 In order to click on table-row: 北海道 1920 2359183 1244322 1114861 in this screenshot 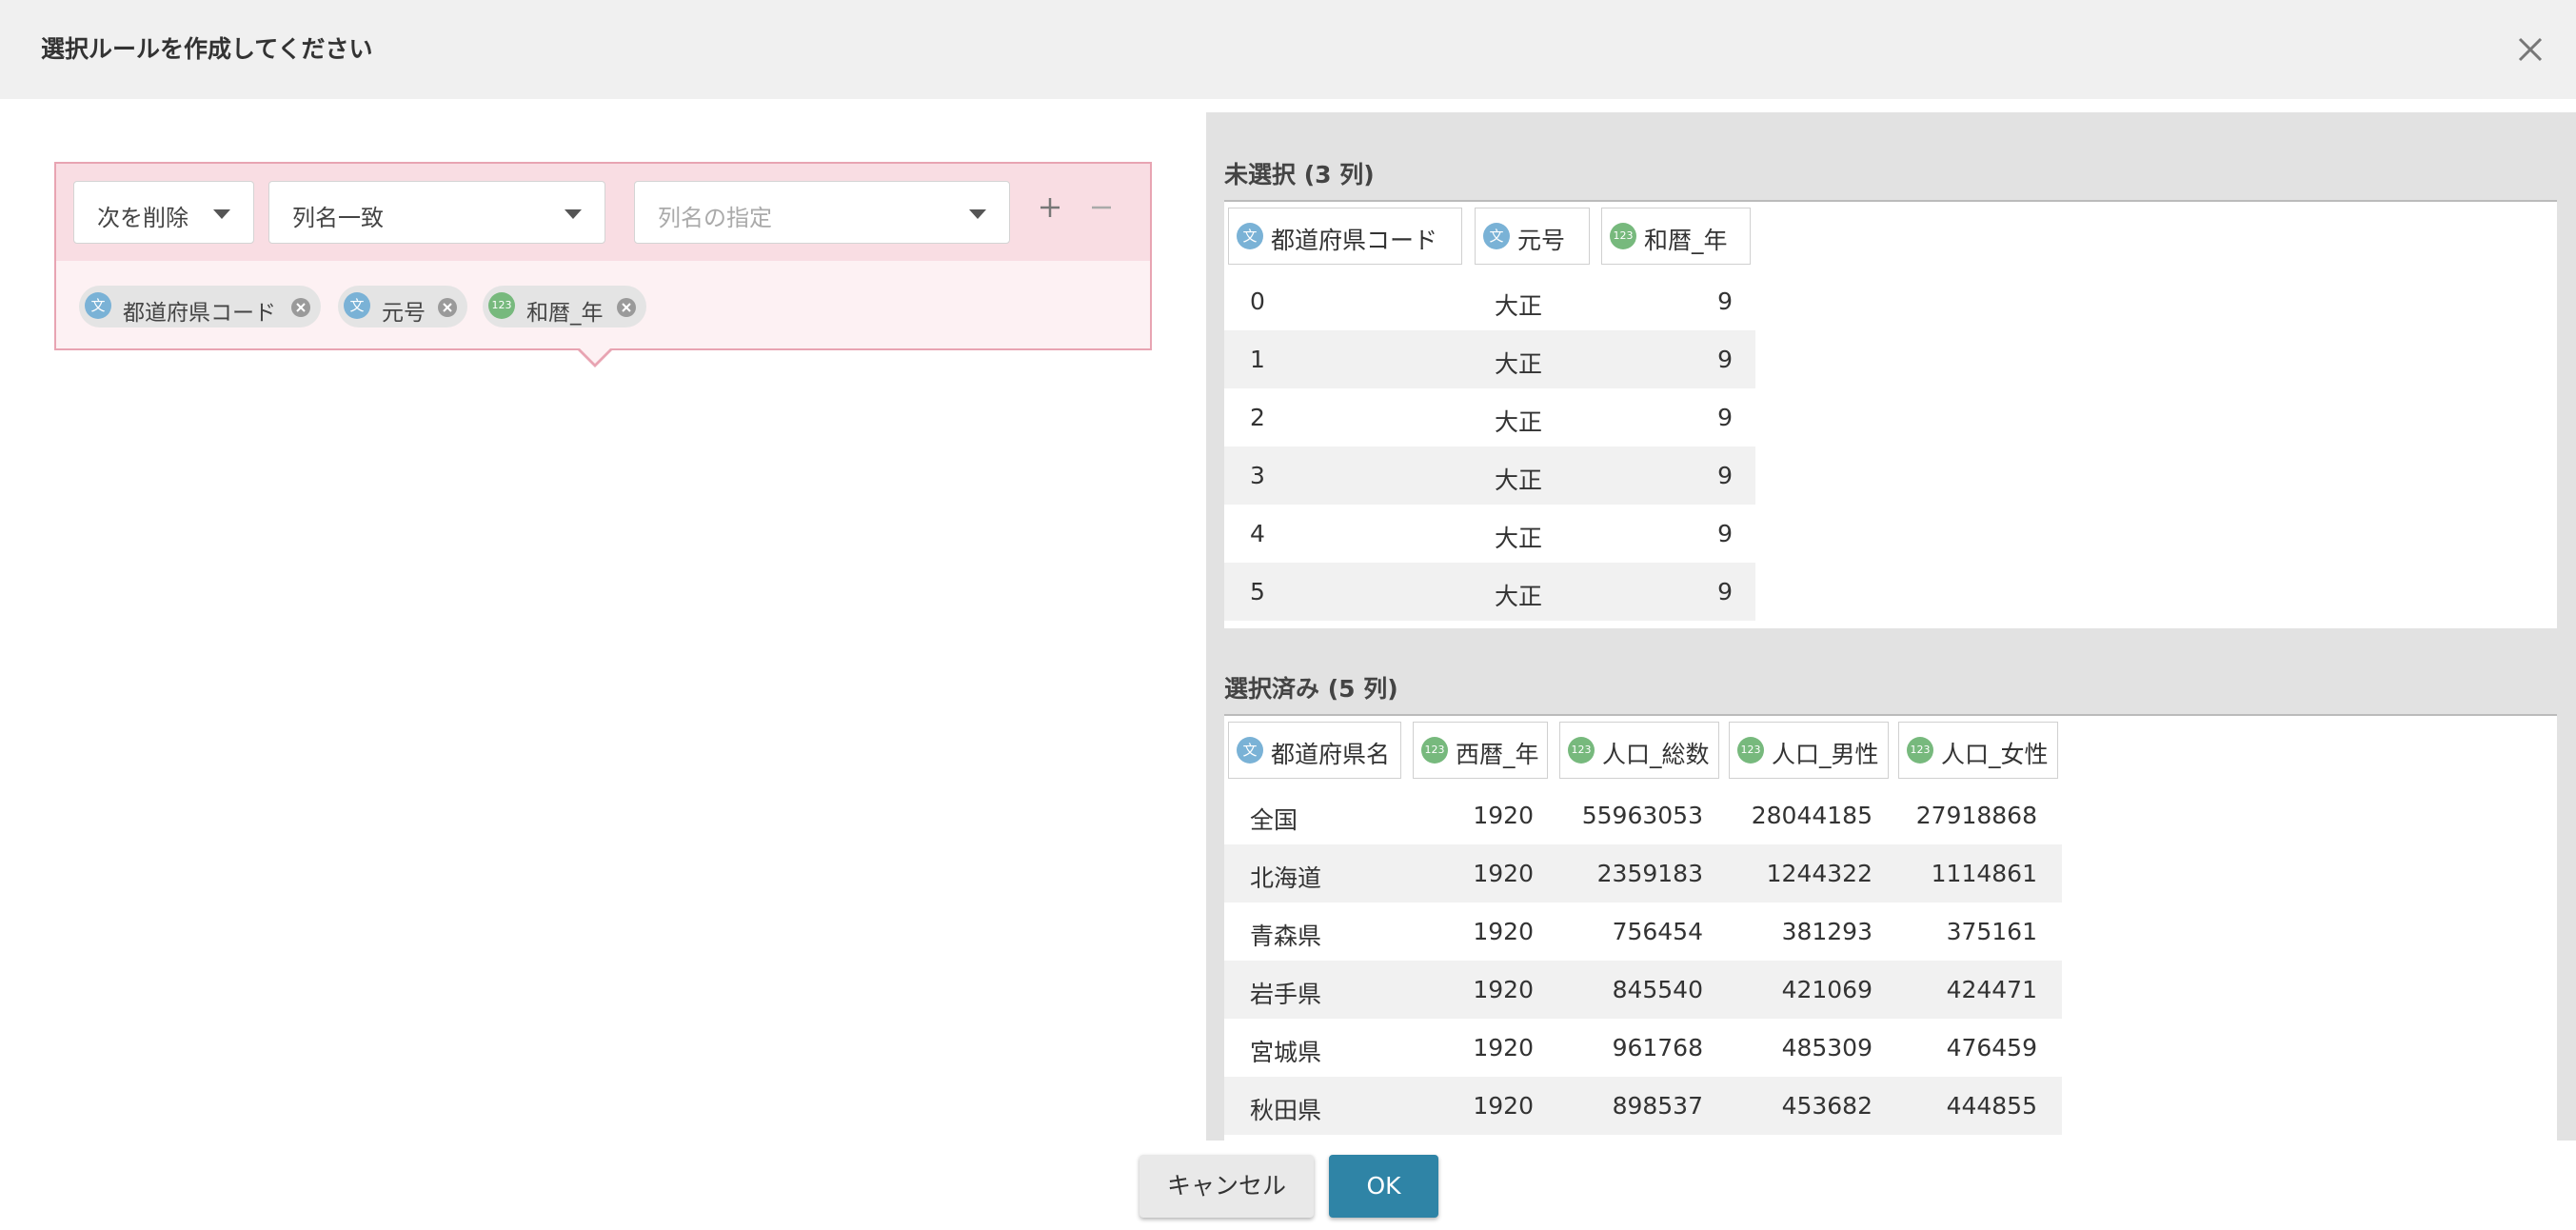, I will do `click(1643, 873)`.